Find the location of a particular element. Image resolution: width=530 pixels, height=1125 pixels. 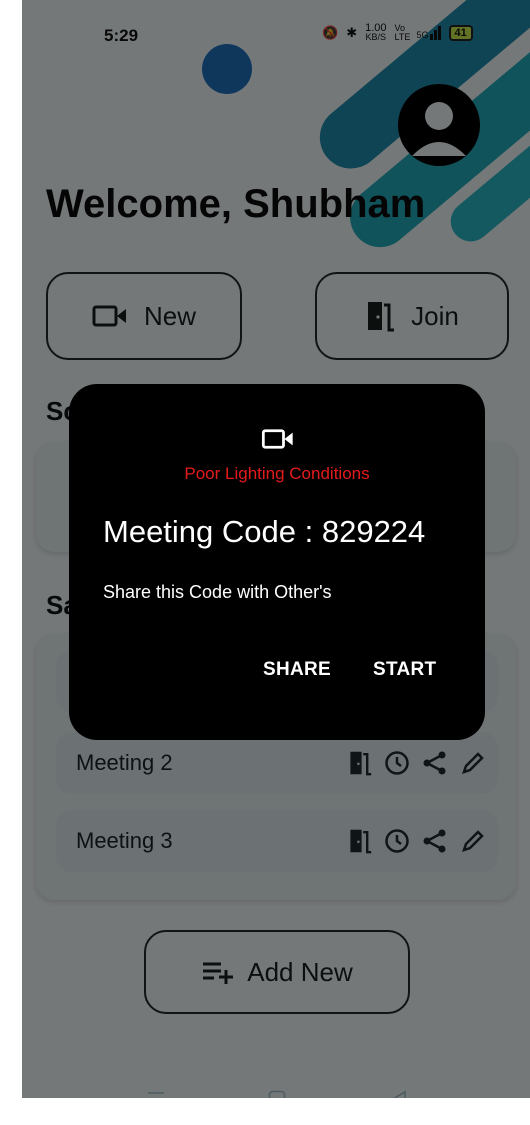

lighting-warning: Poor Lighting Conditions is located at coordinates (277, 473).